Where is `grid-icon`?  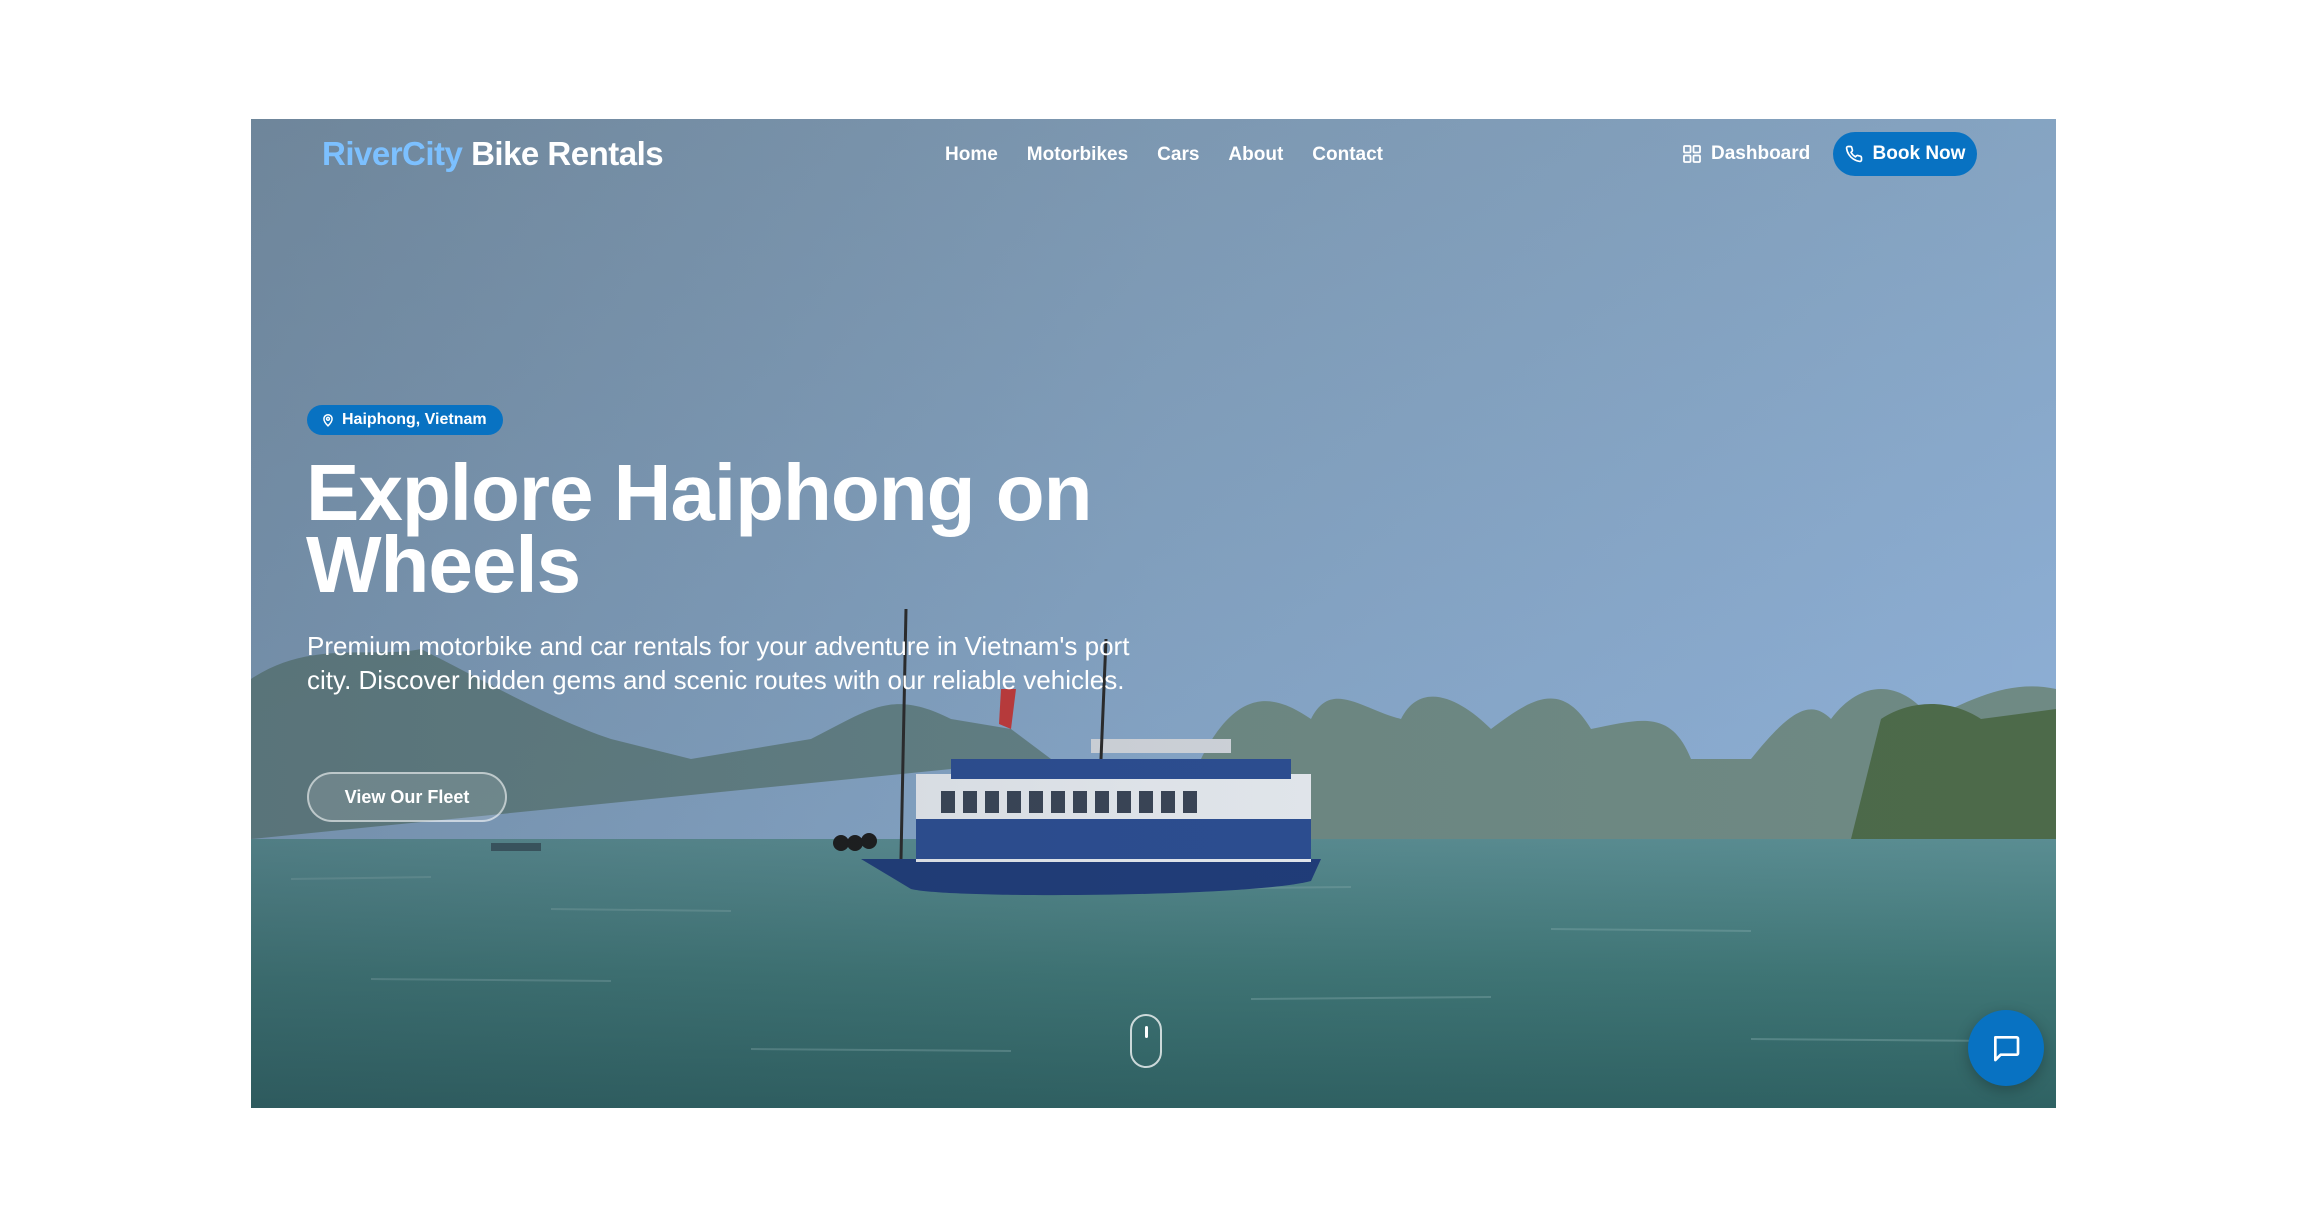 grid-icon is located at coordinates (1692, 154).